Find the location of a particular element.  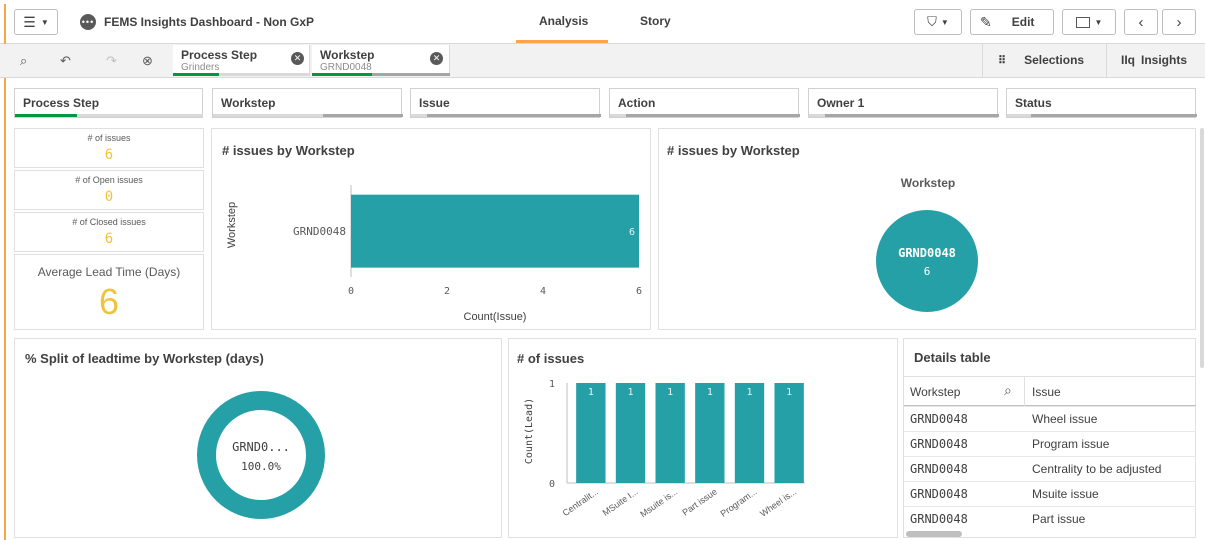

table-row: GRND0048 Centrality to be adjusted is located at coordinates (1050, 468).